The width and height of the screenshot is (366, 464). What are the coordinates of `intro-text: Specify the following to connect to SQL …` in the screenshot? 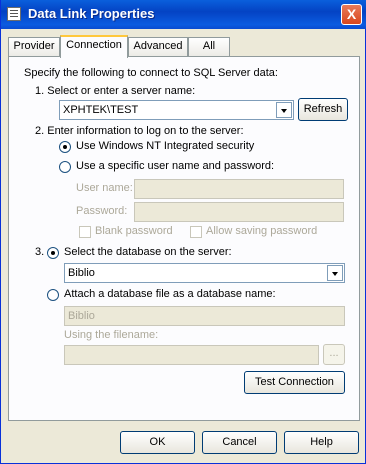 It's located at (151, 73).